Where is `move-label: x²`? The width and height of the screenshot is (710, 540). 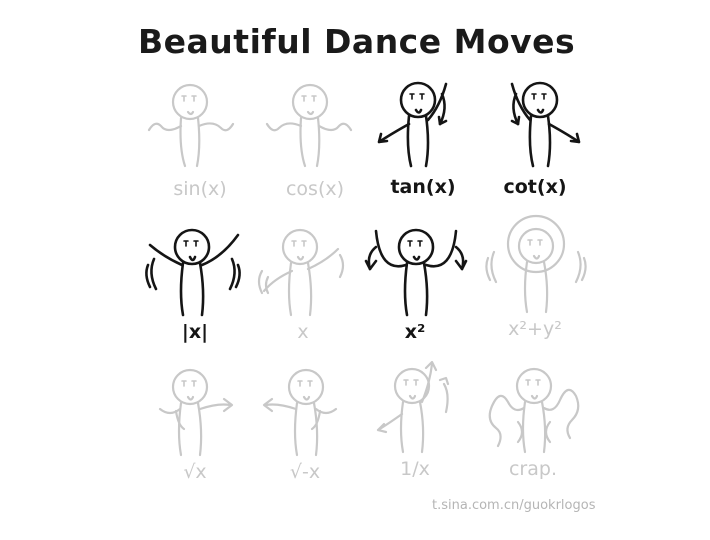 move-label: x² is located at coordinates (415, 332).